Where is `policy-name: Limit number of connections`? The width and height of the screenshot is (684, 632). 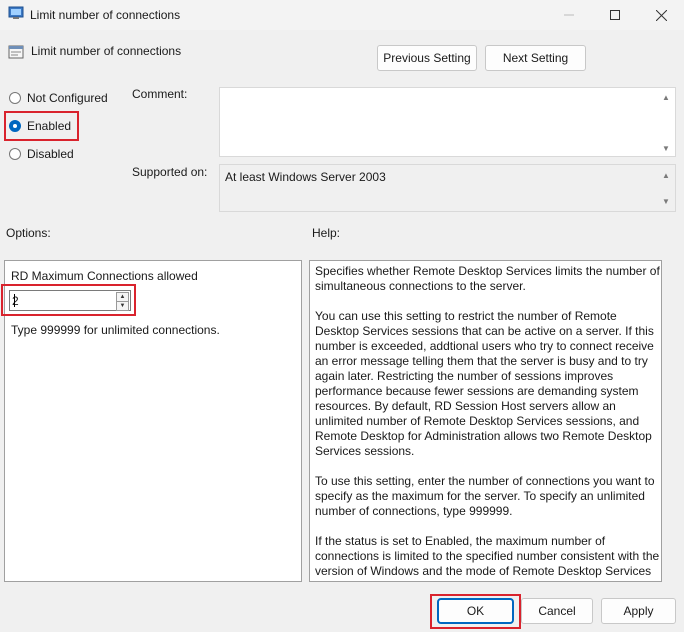 policy-name: Limit number of connections is located at coordinates (106, 51).